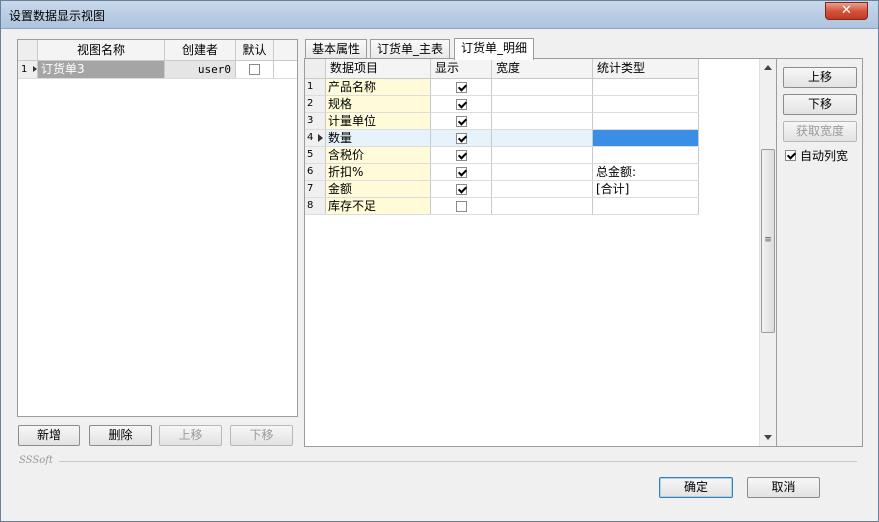  Describe the element at coordinates (310, 205) in the screenshot. I see `row-number-text: 8` at that location.